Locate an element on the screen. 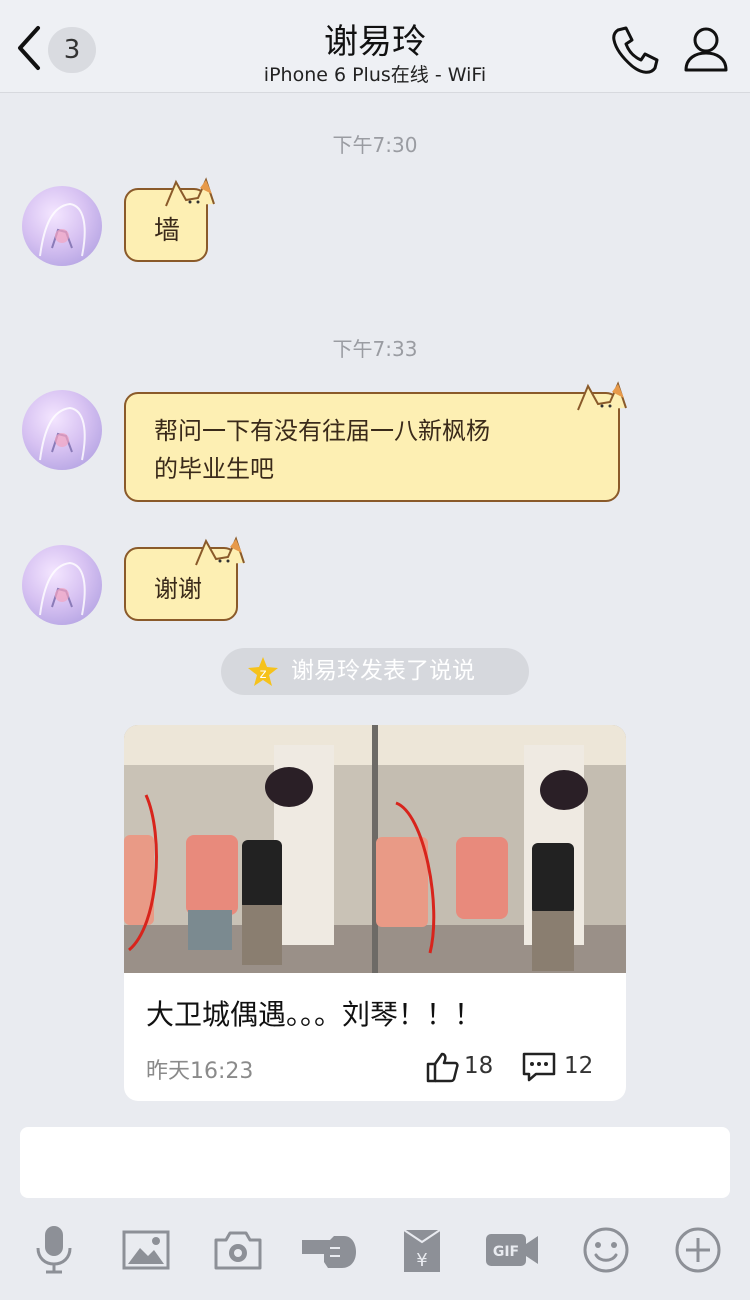  message-bubble: 帮问一下有没有往届一八新枫杨 的毕业生吧 is located at coordinates (375, 441).